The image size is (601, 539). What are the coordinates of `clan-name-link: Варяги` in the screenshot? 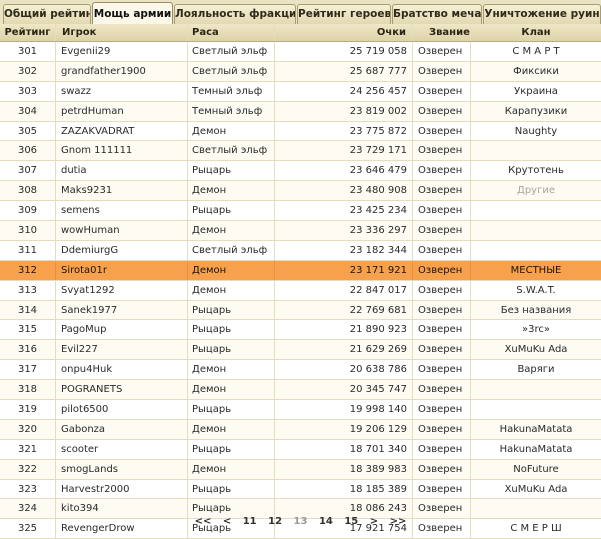 It's located at (536, 369).